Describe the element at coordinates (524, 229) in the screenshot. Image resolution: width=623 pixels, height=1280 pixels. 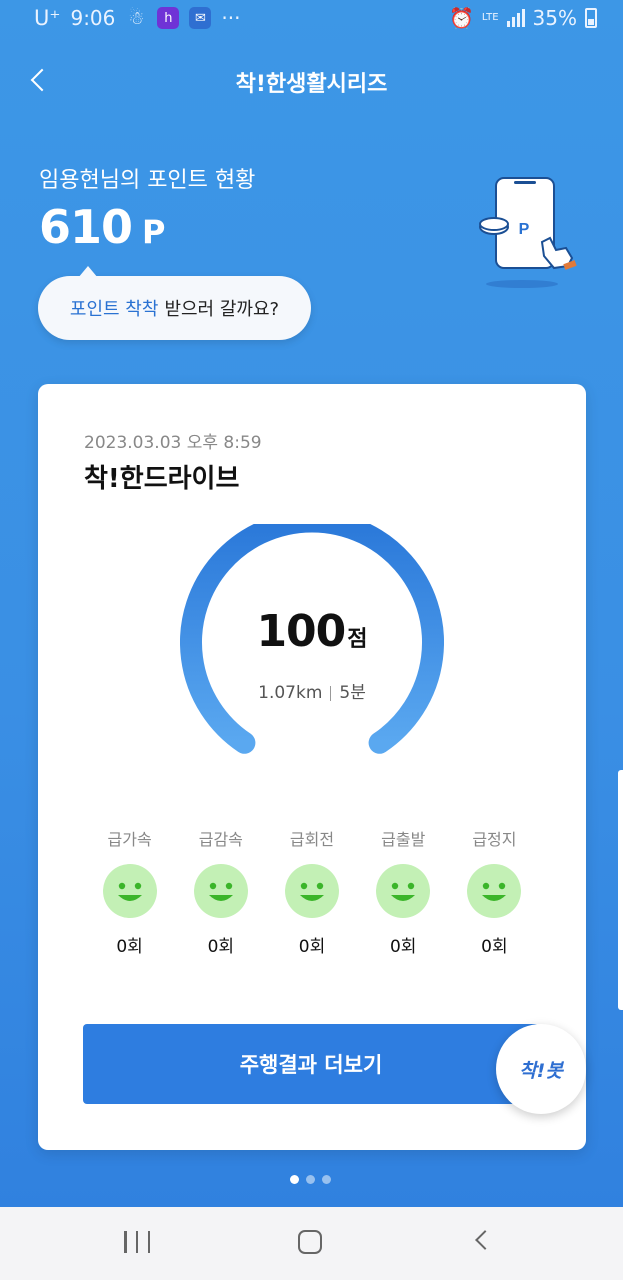
I see `phone-label: P` at that location.